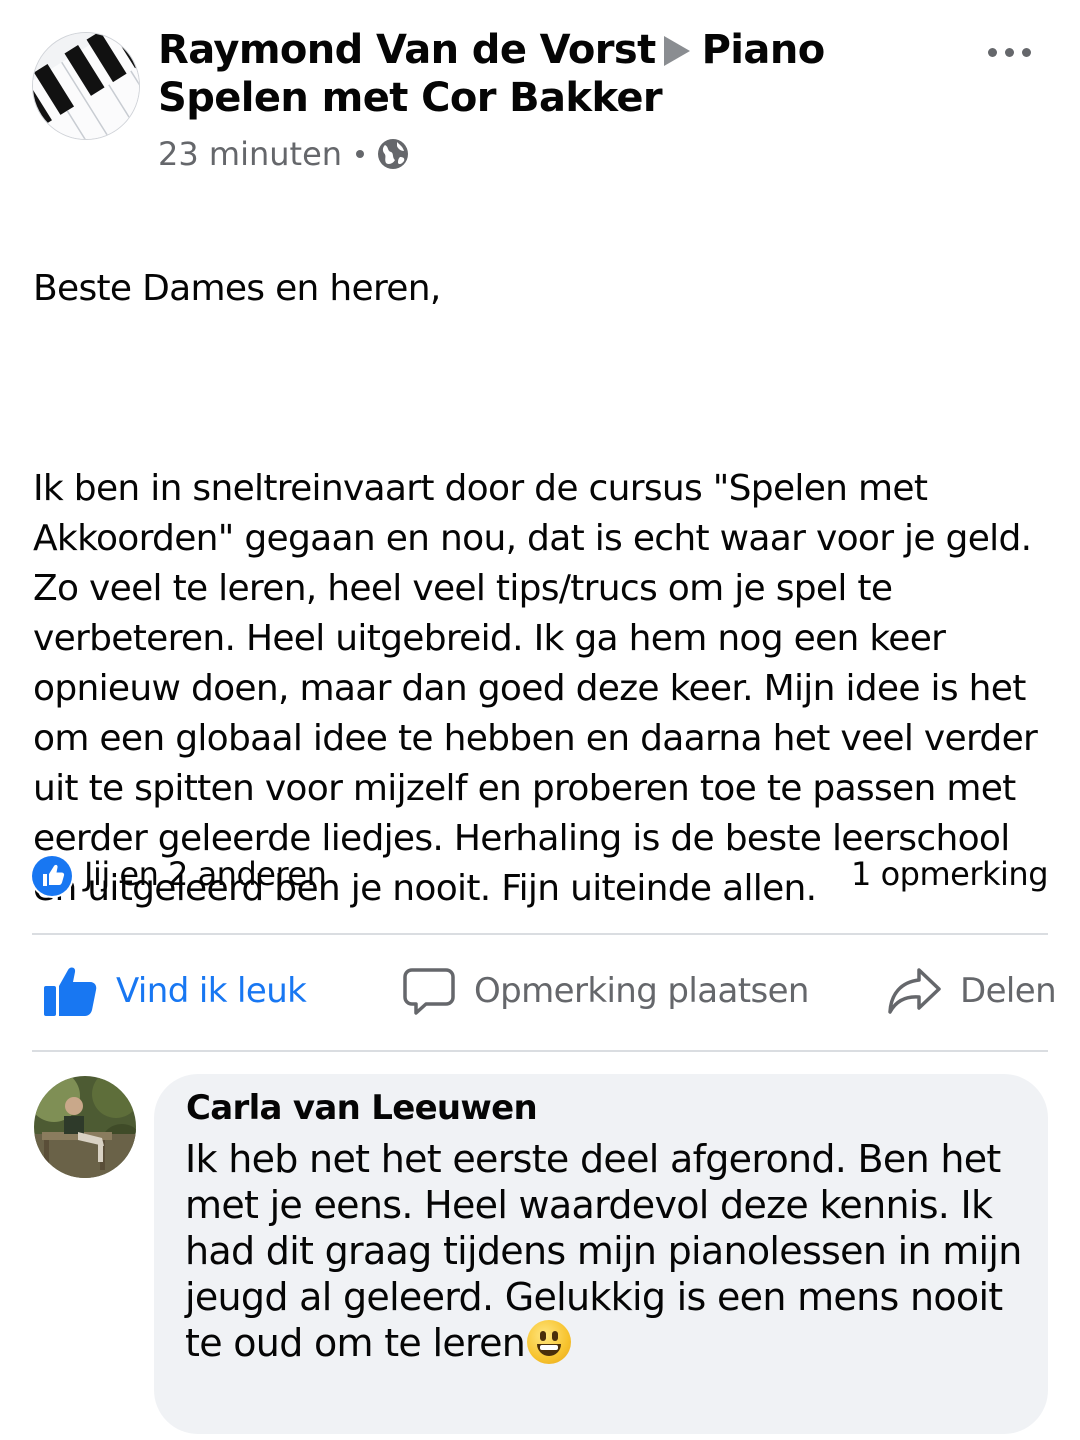 This screenshot has width=1080, height=1440. I want to click on post-greeting: Beste Dames en heren,, so click(237, 288).